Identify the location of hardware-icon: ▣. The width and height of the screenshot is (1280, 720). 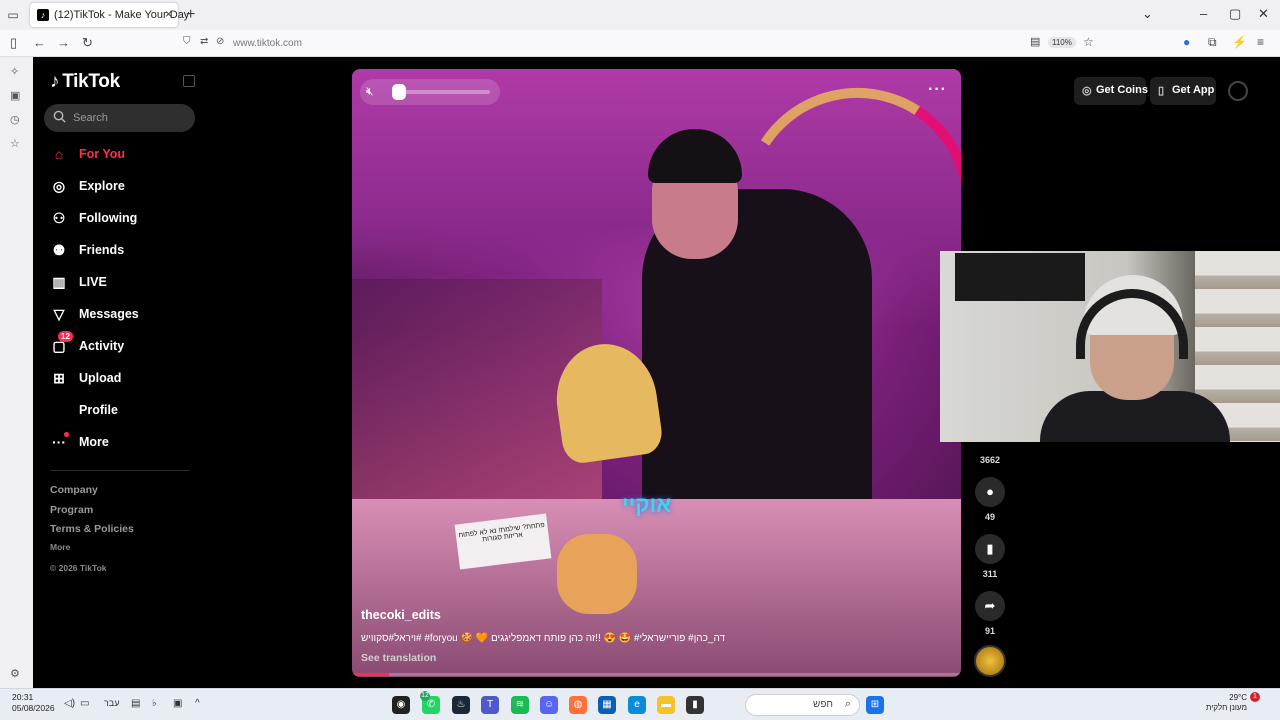
(177, 703).